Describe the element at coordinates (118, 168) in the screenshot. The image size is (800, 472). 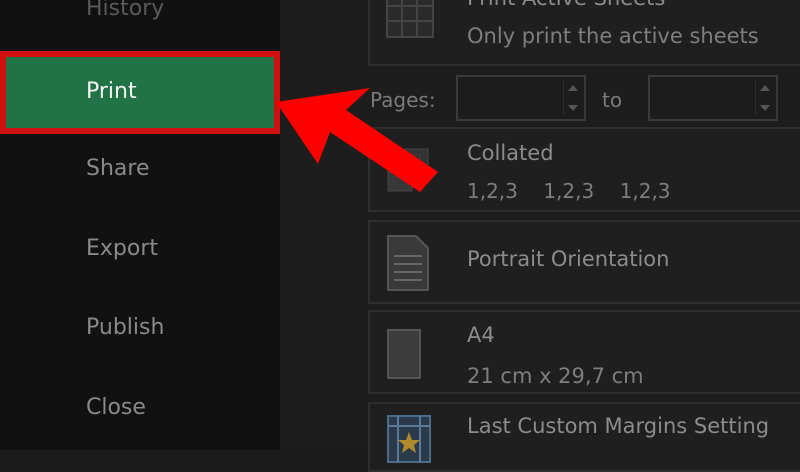
I see `nav-share: Share` at that location.